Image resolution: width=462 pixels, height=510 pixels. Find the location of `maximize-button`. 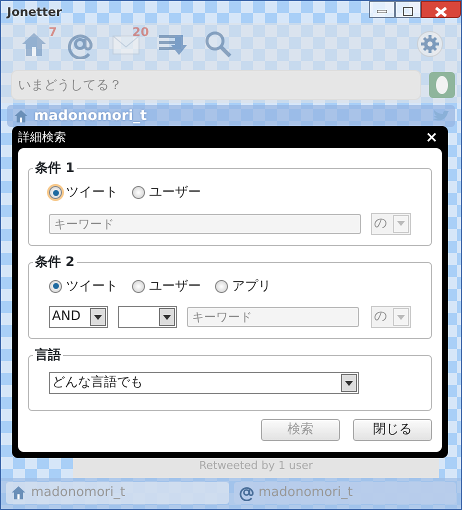

maximize-button is located at coordinates (408, 9).